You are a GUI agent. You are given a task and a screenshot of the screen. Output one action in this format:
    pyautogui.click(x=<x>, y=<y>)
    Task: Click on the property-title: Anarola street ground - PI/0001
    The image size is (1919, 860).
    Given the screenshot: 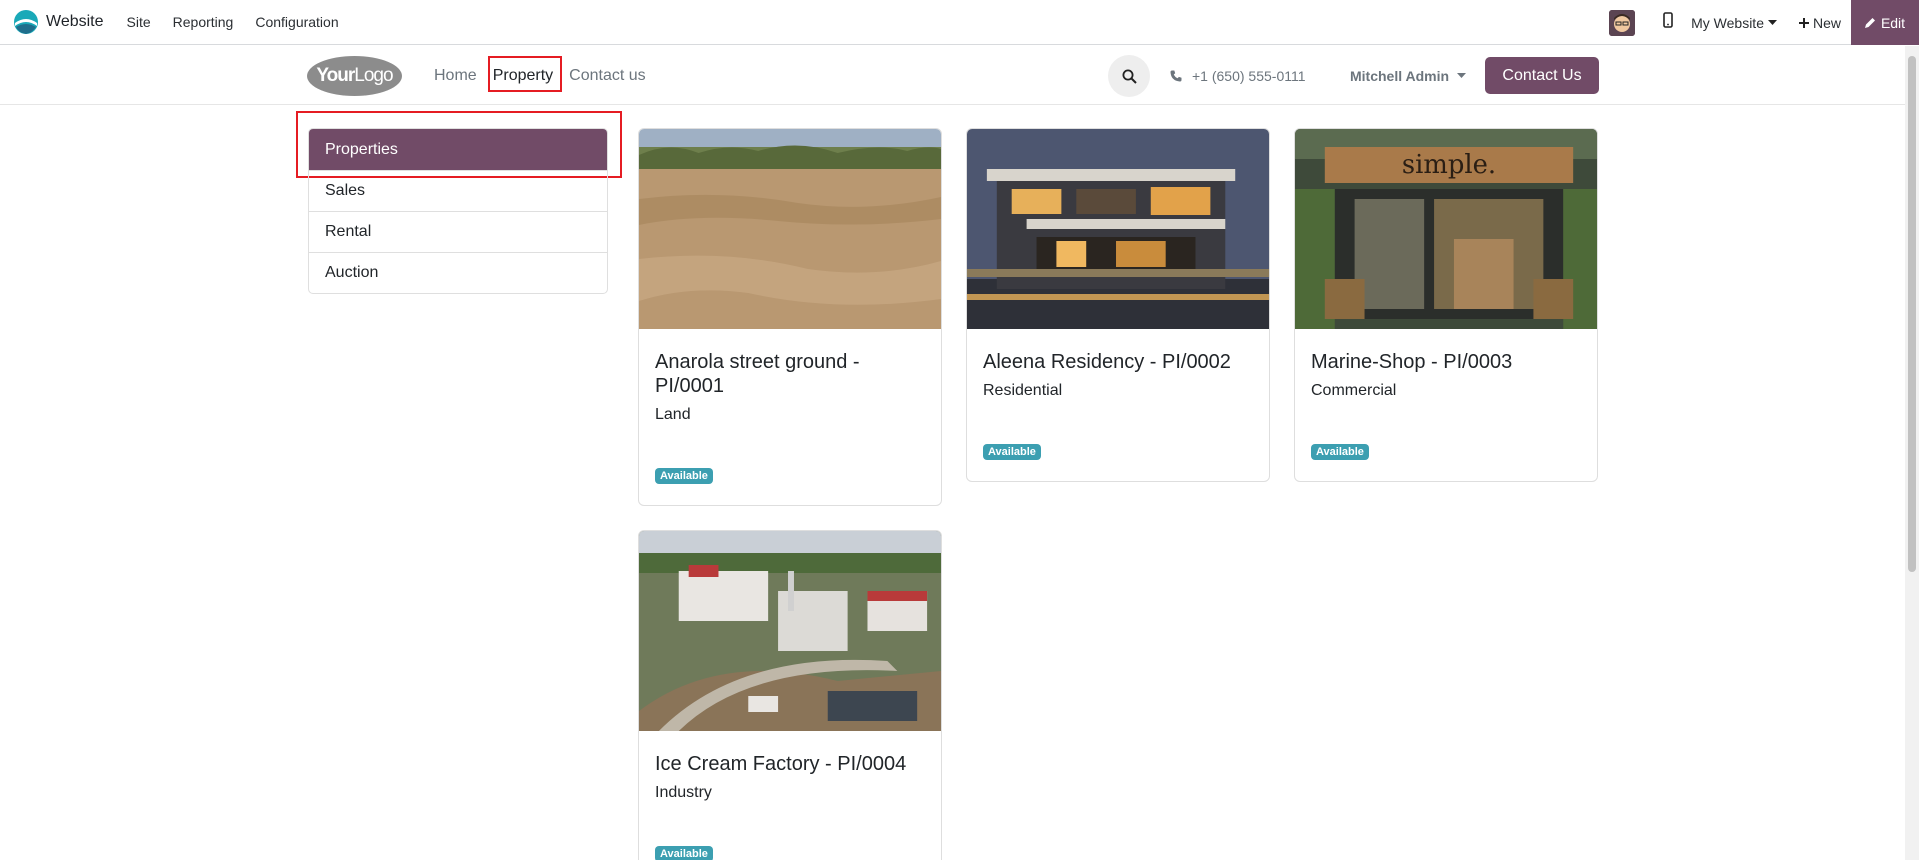 What is the action you would take?
    pyautogui.click(x=790, y=374)
    